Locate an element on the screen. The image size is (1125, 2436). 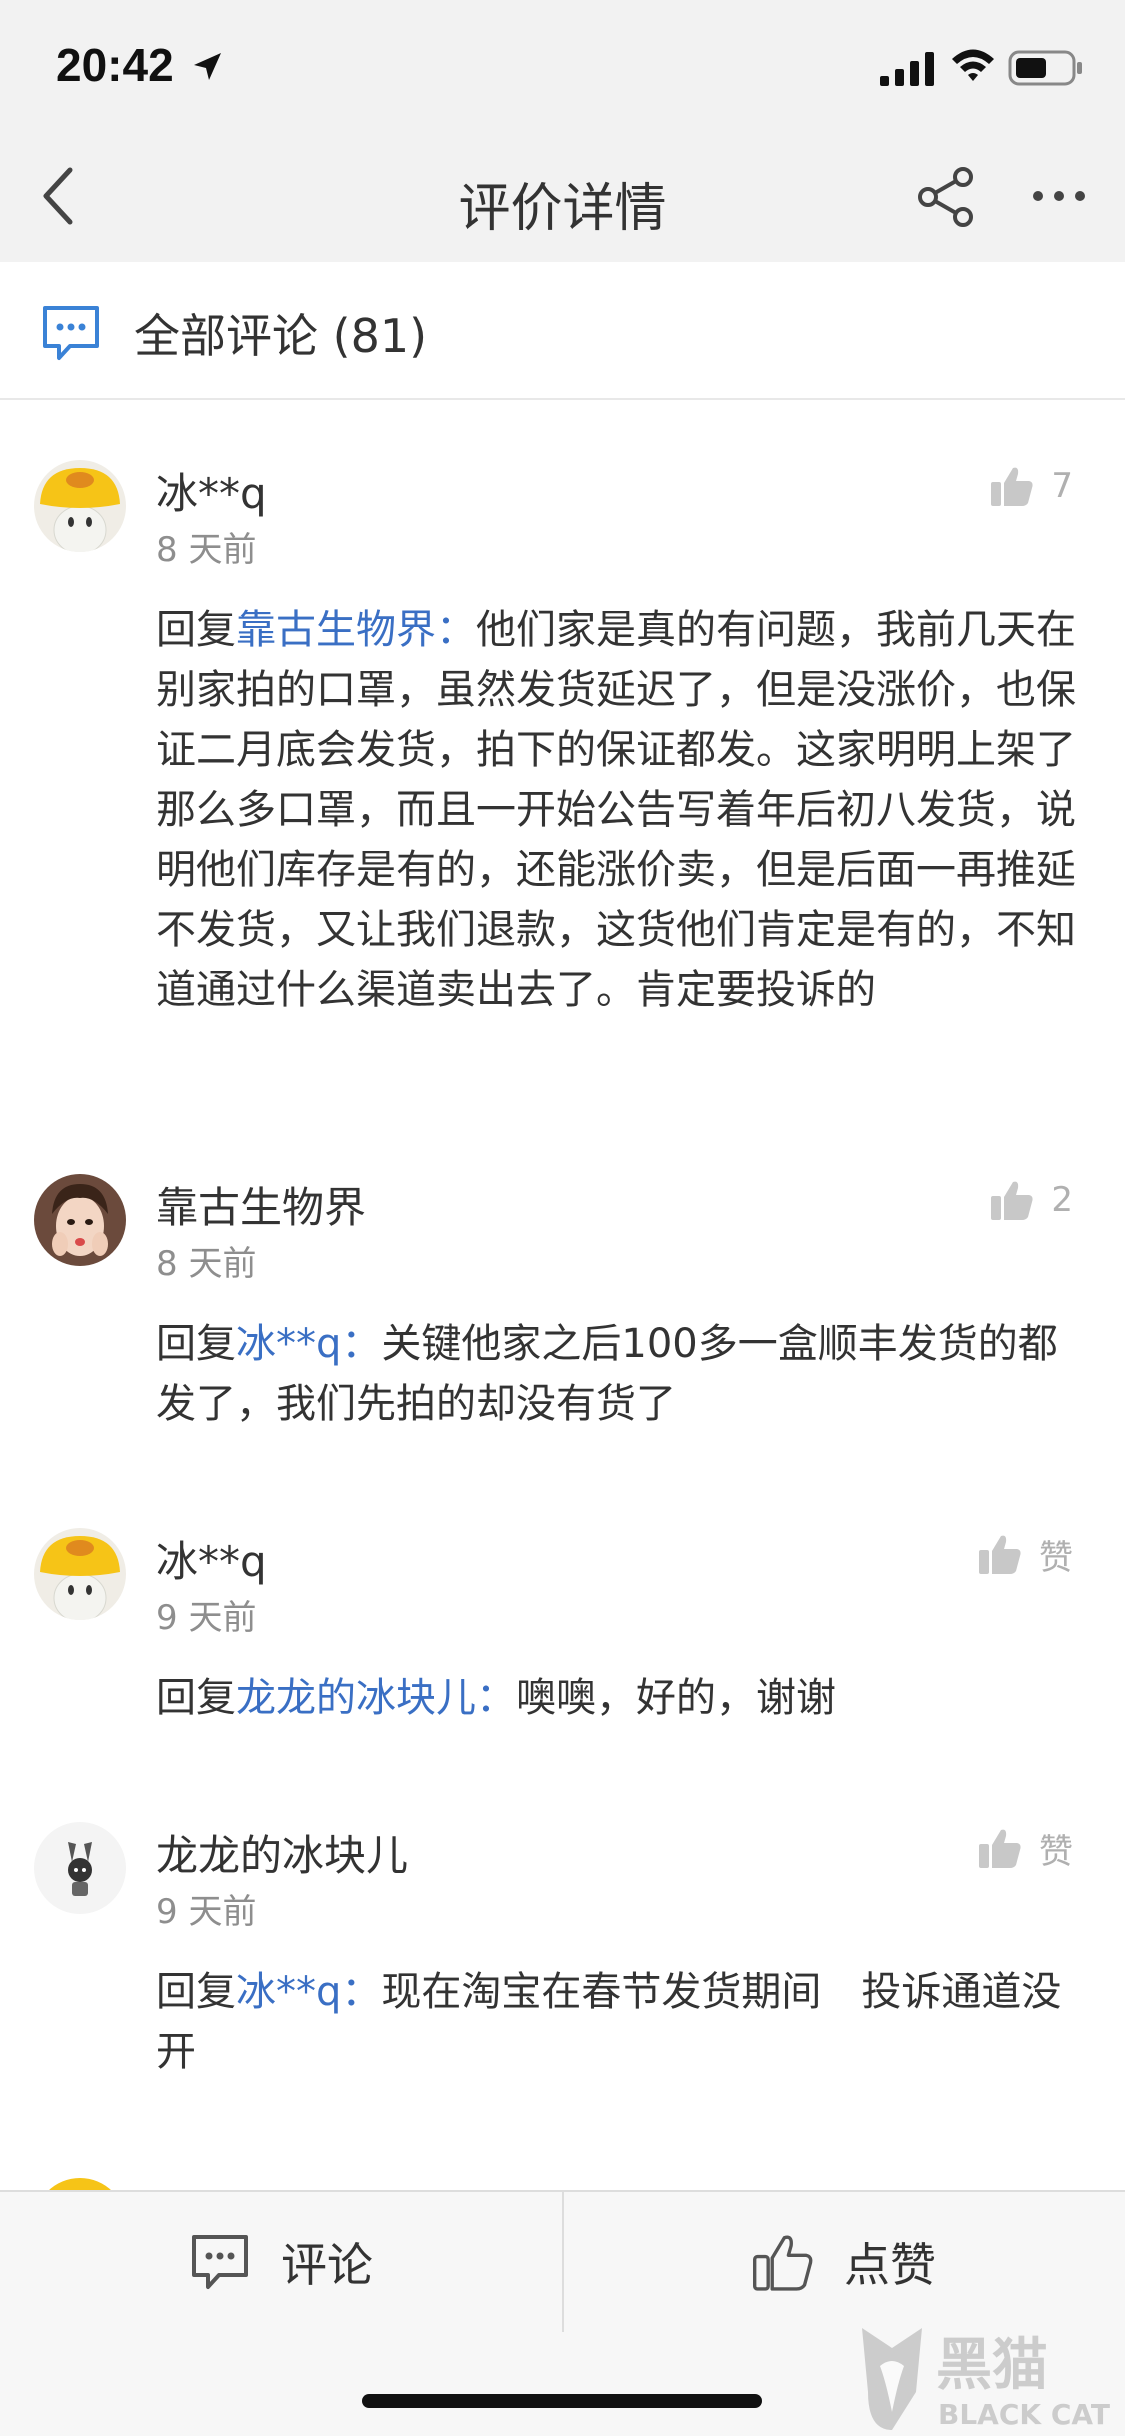
woman-portrait-avatar-image is located at coordinates (80, 1220).